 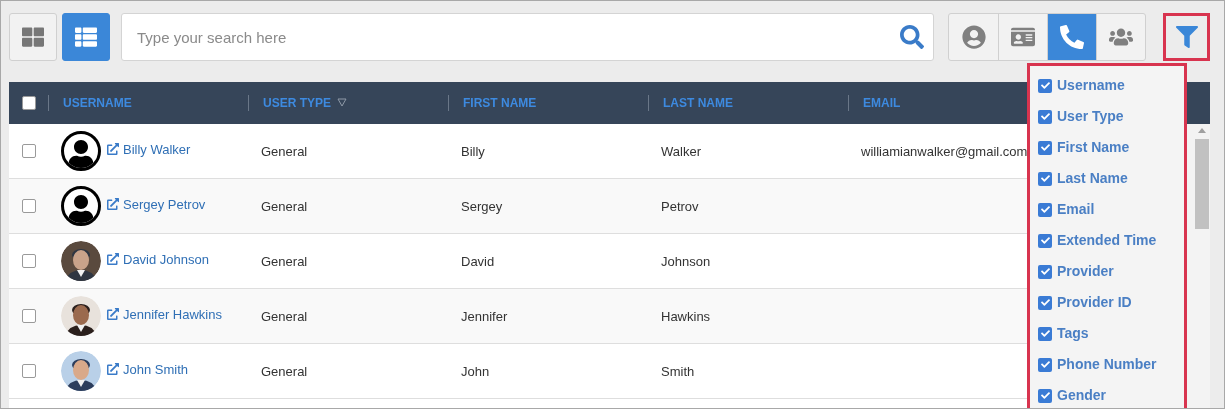 I want to click on table-cell: John, so click(x=475, y=371).